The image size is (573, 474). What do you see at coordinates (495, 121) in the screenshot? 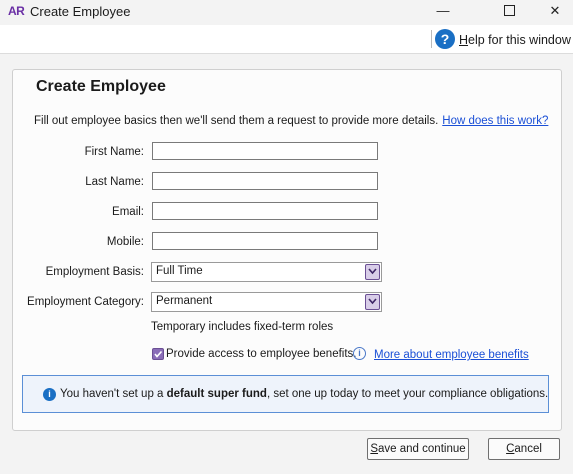
I see `how-does-this-work-link: How does this work?` at bounding box center [495, 121].